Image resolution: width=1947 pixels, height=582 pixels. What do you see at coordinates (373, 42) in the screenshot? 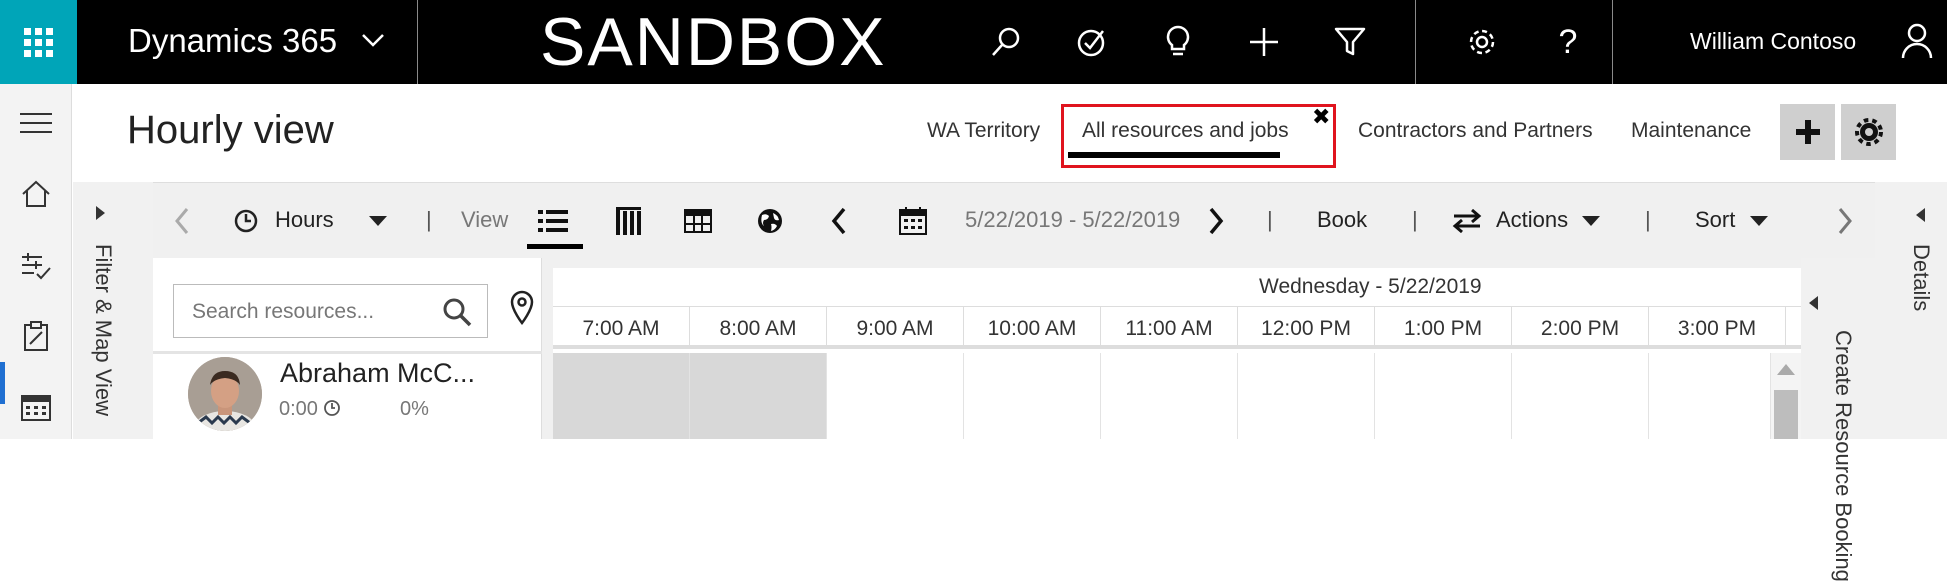
I see `chevron-down-icon` at bounding box center [373, 42].